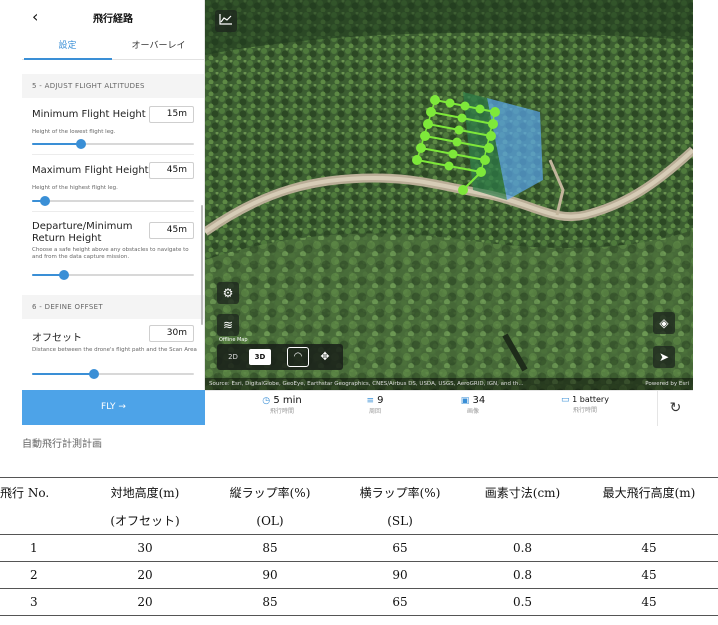 This screenshot has width=718, height=625. I want to click on panel-header: ‹ 飛行経路, so click(113, 16).